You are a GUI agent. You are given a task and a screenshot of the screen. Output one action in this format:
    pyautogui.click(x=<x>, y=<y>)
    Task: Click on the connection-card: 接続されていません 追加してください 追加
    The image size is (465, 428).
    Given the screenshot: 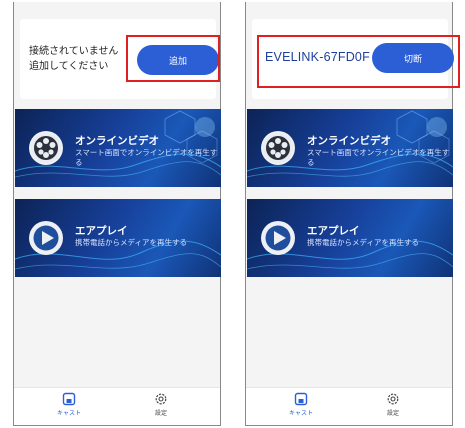 What is the action you would take?
    pyautogui.click(x=119, y=59)
    